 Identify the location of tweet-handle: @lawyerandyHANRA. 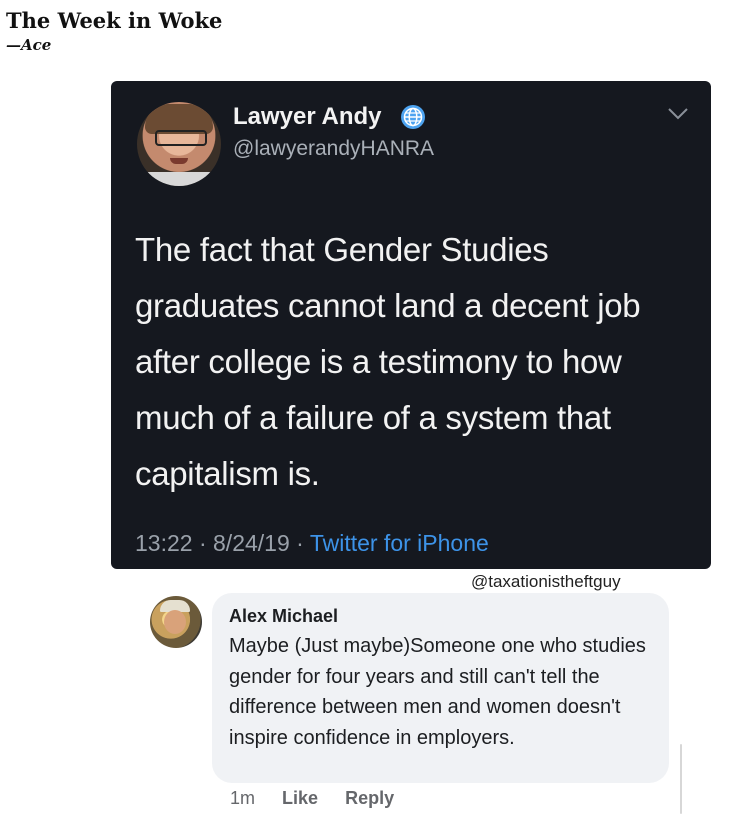
(333, 149).